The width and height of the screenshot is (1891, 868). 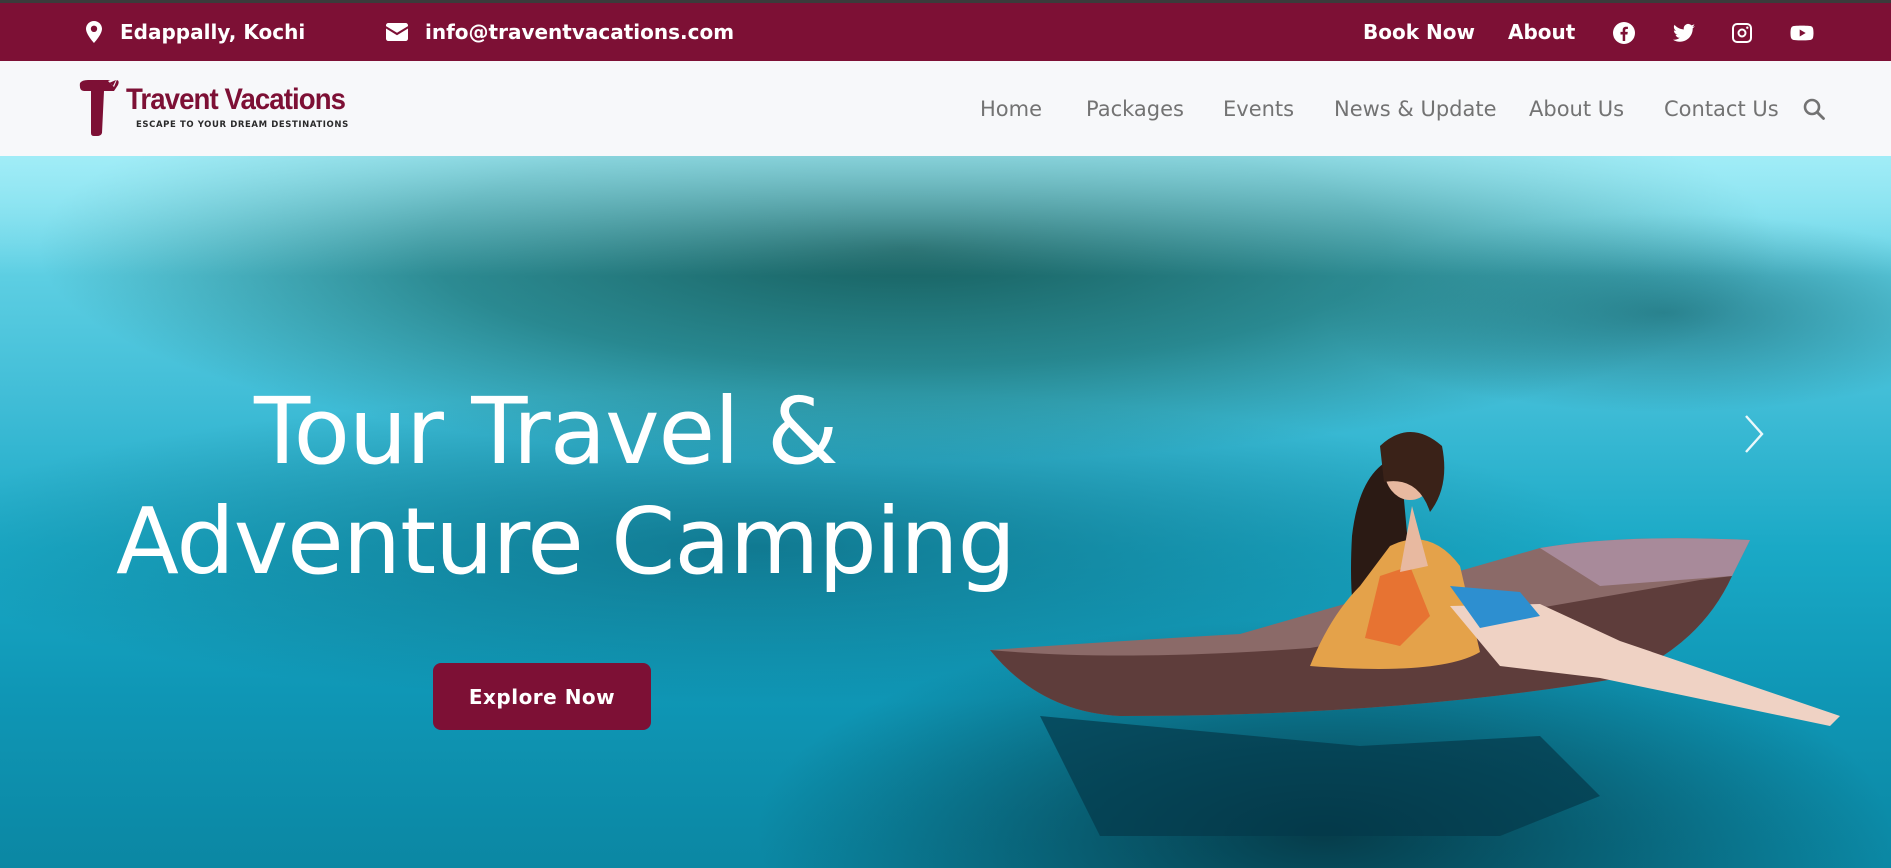 I want to click on logo-name: Travent Vacations, so click(x=236, y=99).